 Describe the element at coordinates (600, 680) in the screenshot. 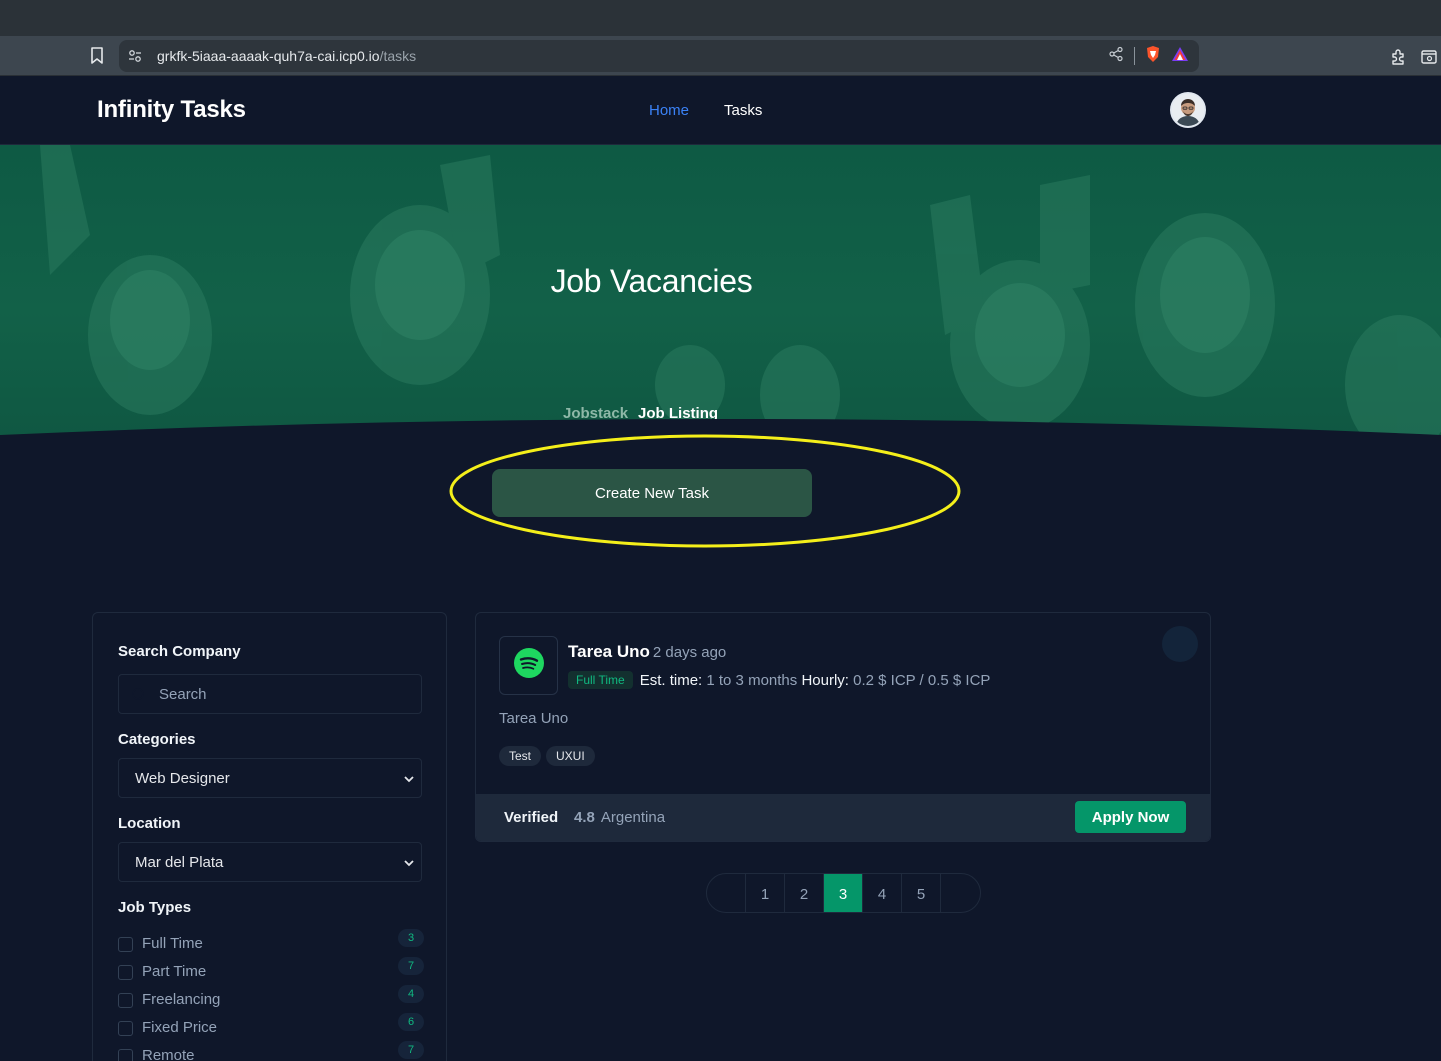

I see `job-type-badge: Full Time` at that location.